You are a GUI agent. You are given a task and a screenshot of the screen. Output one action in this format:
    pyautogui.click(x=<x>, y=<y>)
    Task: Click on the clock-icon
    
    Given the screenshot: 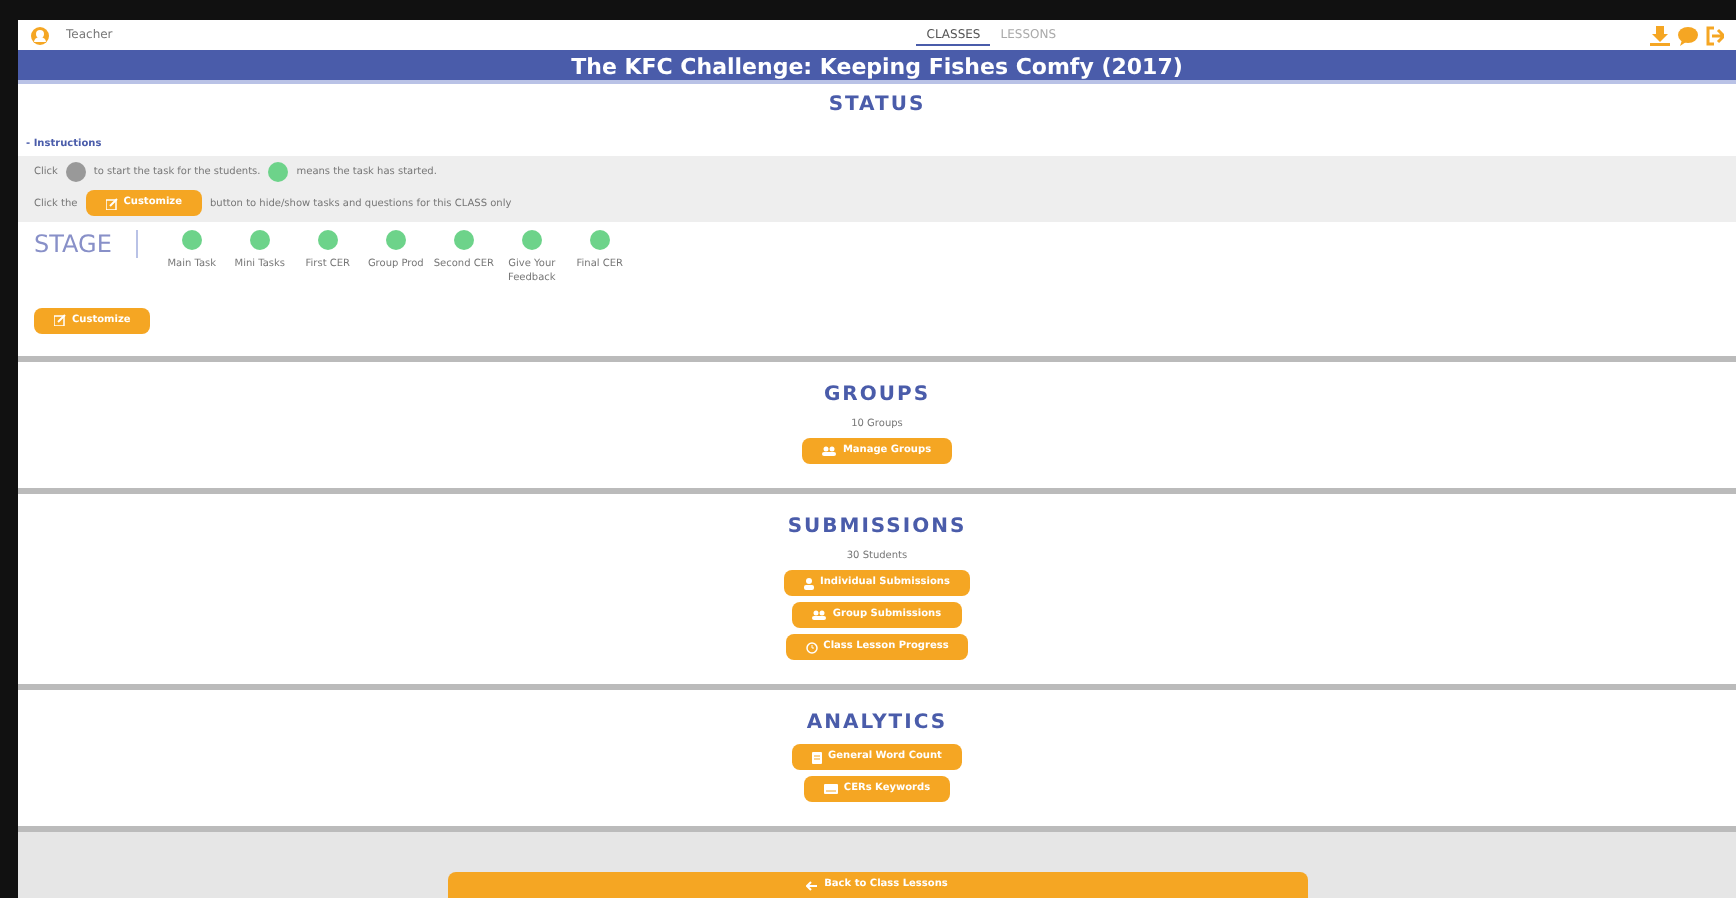 What is the action you would take?
    pyautogui.click(x=811, y=647)
    